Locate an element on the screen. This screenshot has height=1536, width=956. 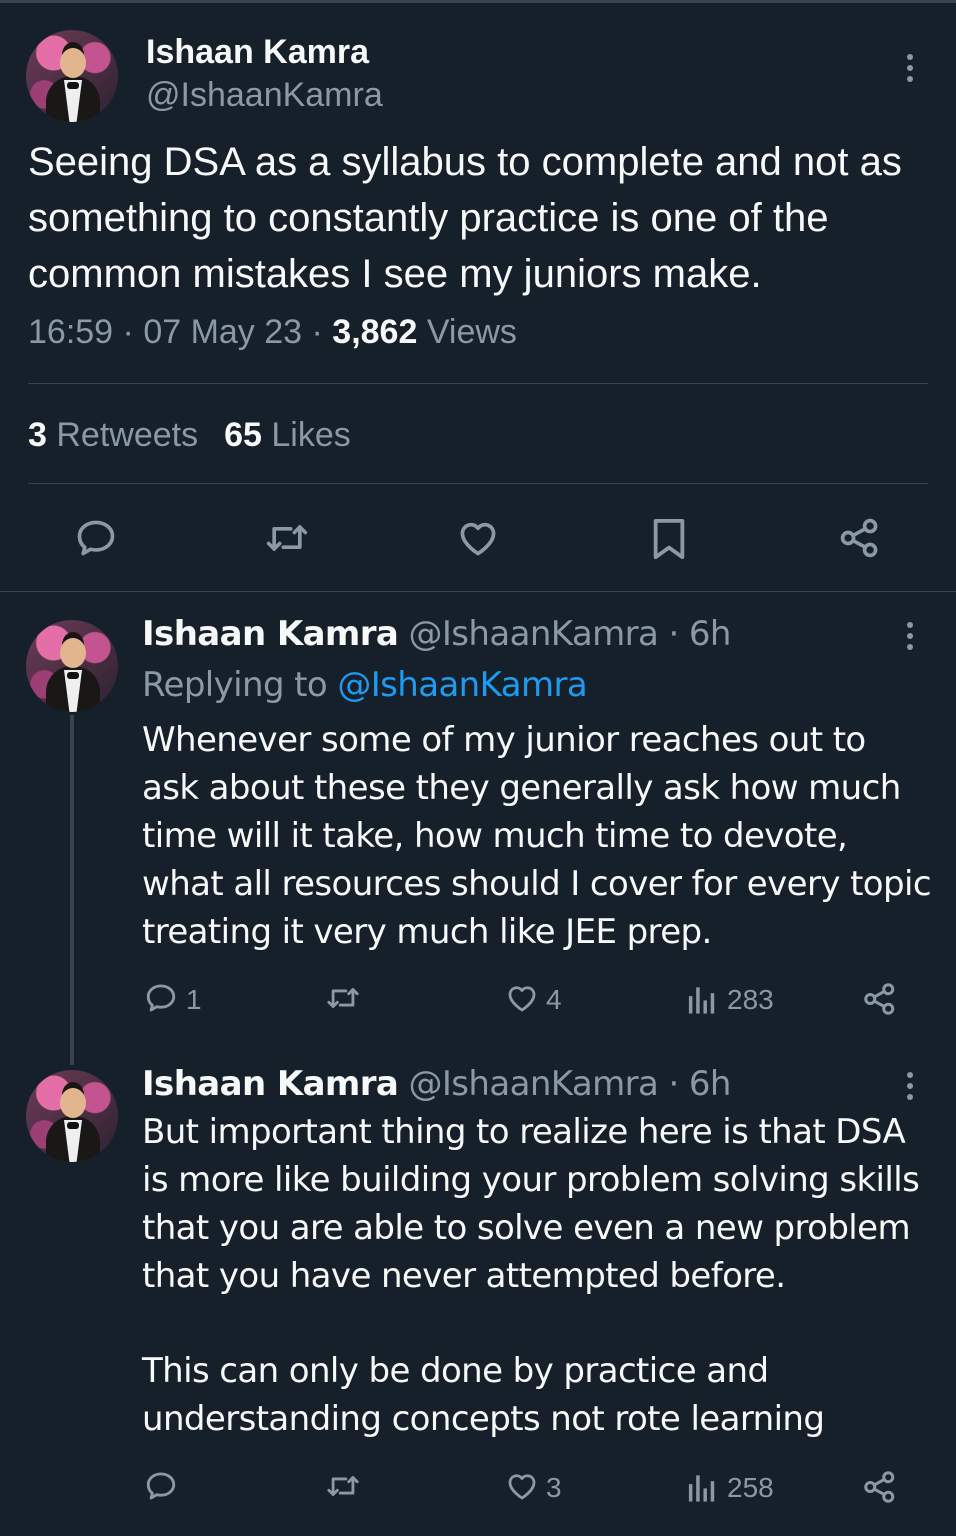
retweets-count: 3 is located at coordinates (37, 435).